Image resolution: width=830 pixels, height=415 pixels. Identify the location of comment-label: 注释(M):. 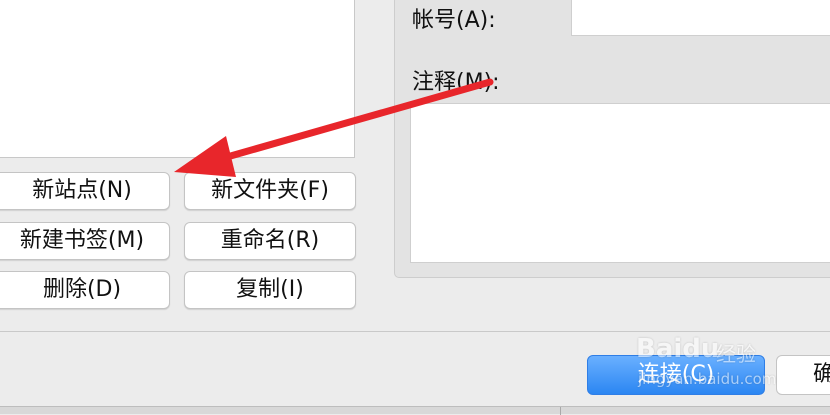
(456, 82).